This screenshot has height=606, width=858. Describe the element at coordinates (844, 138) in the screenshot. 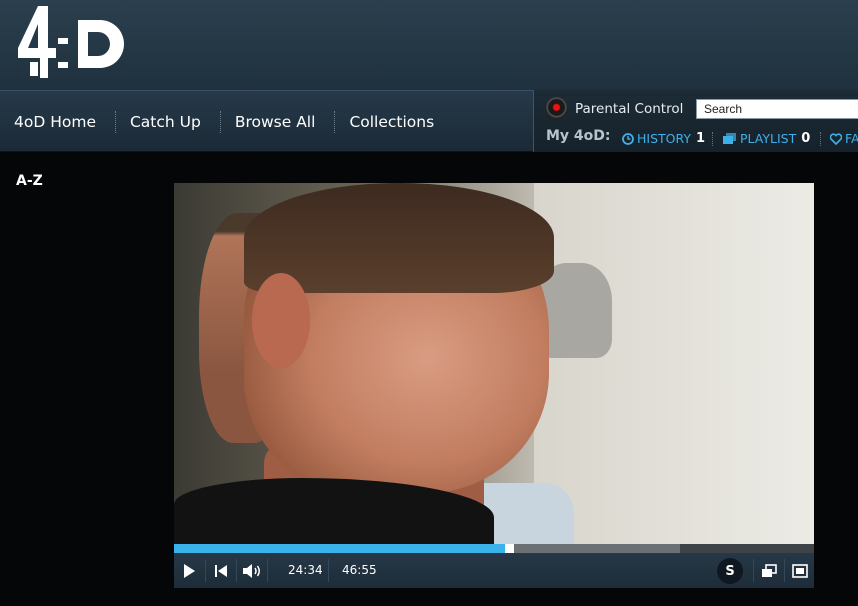

I see `favourites-link: FA` at that location.